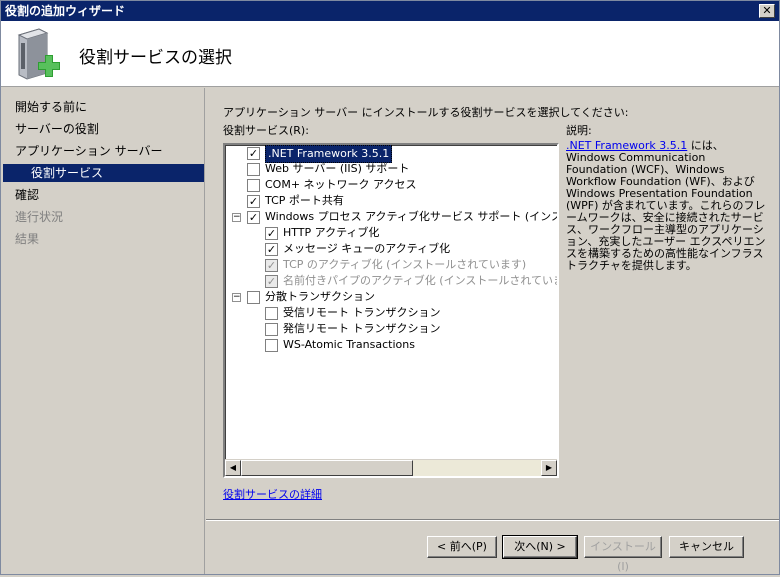  What do you see at coordinates (391, 233) in the screenshot?
I see `tree-row: ✓ HTTP アクティブ化` at bounding box center [391, 233].